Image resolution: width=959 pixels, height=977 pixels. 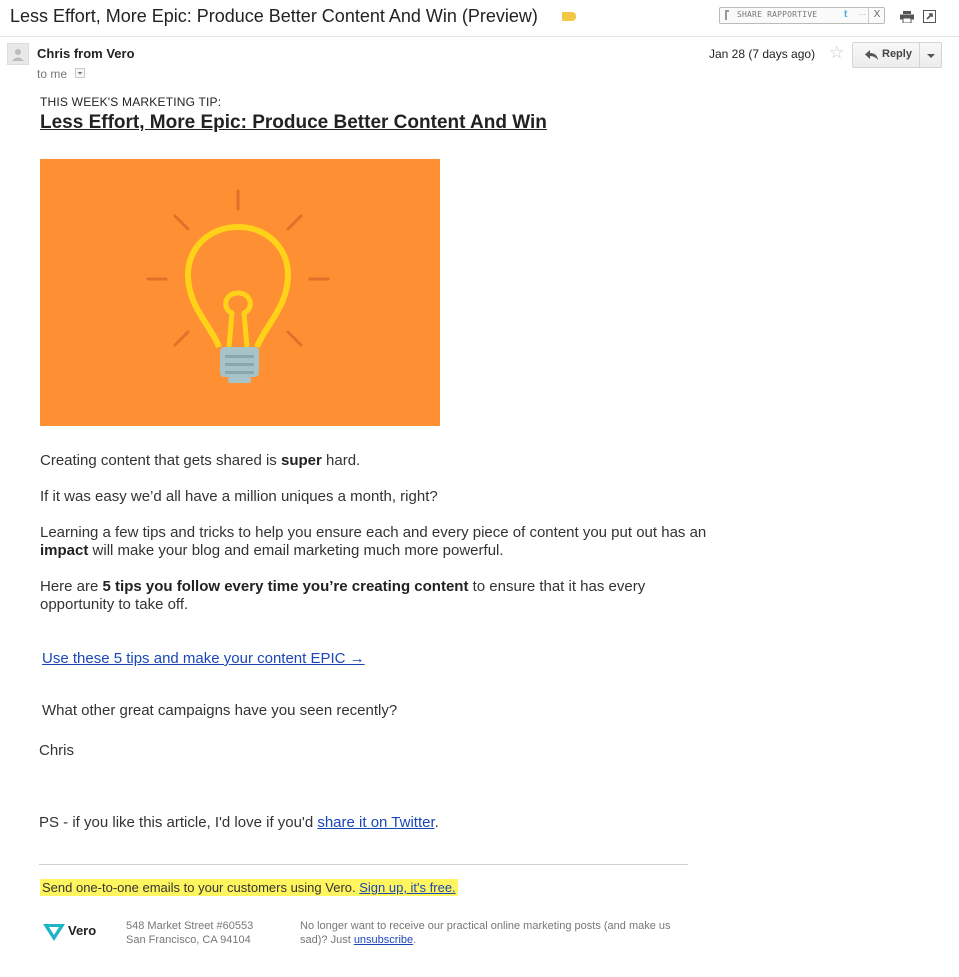 I want to click on email-kicker: THIS WEEK'S MARKETING TIP:, so click(x=131, y=102).